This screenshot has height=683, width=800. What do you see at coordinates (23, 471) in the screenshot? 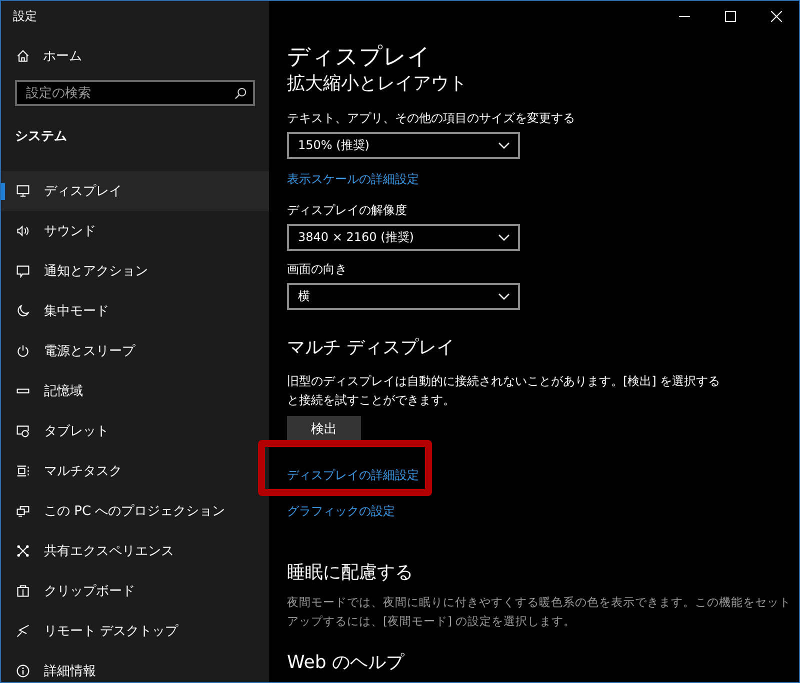
I see `multitask-icon` at bounding box center [23, 471].